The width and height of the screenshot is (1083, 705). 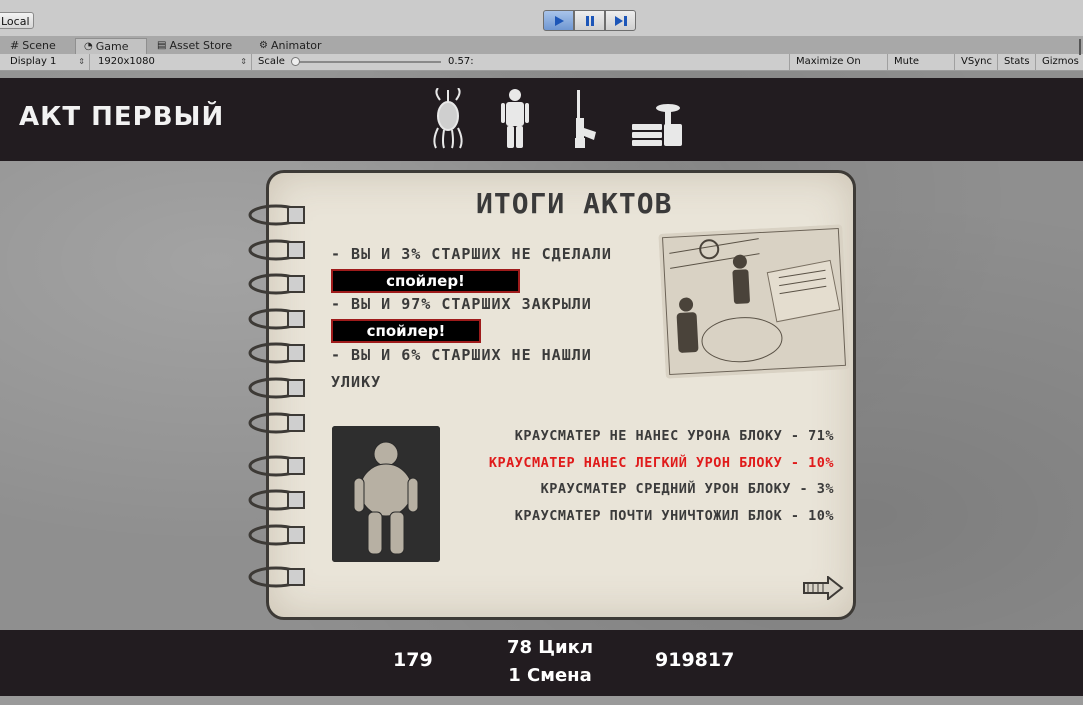 What do you see at coordinates (921, 68) in the screenshot?
I see `mute-audio-toggle: Mute Audio` at bounding box center [921, 68].